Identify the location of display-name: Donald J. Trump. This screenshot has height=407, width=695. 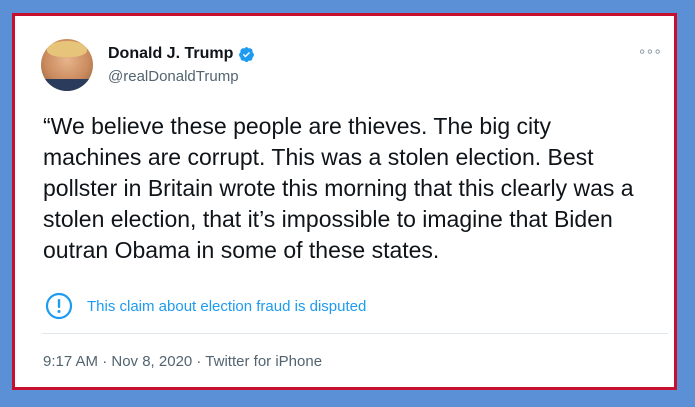
(170, 54).